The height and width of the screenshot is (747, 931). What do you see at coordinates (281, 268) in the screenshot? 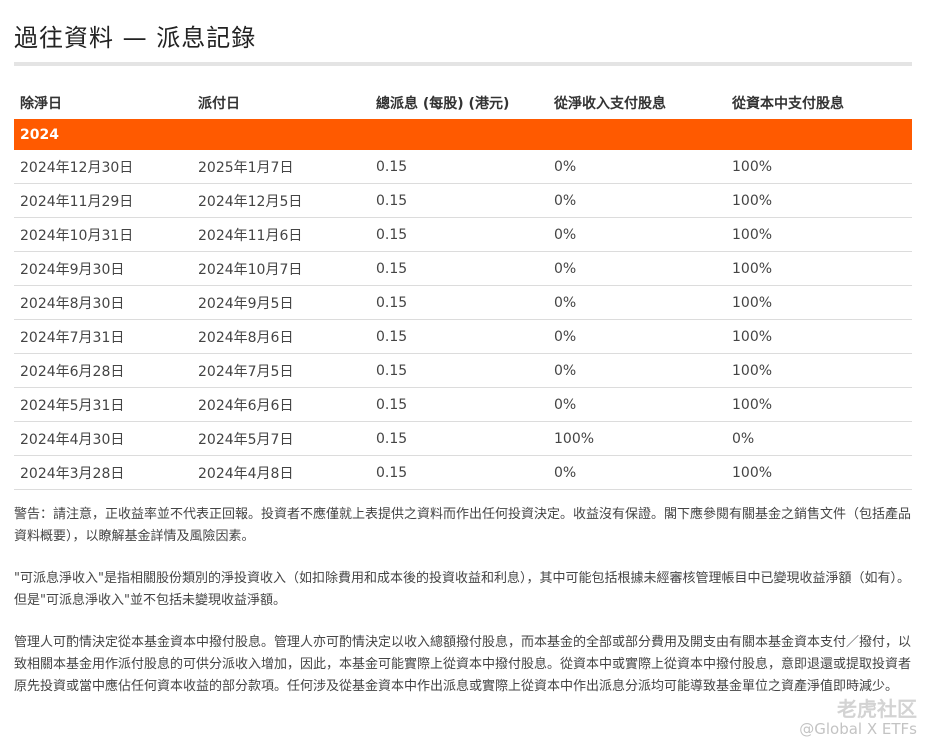
I see `cell-pay-date: 2024年10月7日` at bounding box center [281, 268].